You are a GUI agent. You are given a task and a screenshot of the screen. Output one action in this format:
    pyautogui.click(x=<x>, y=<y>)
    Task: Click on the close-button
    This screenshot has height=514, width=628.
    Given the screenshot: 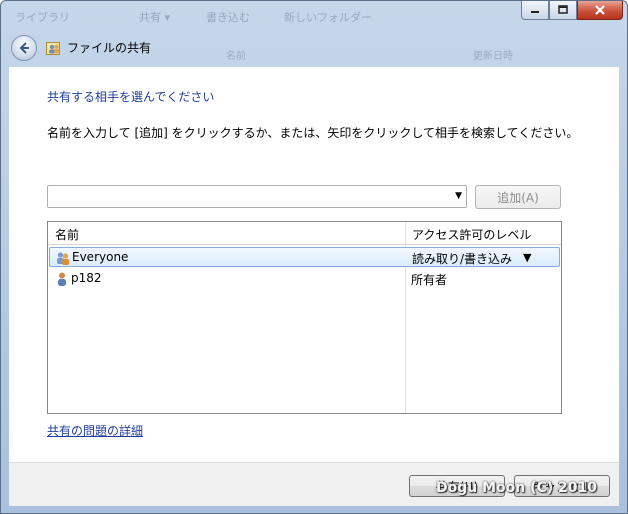 What is the action you would take?
    pyautogui.click(x=600, y=10)
    